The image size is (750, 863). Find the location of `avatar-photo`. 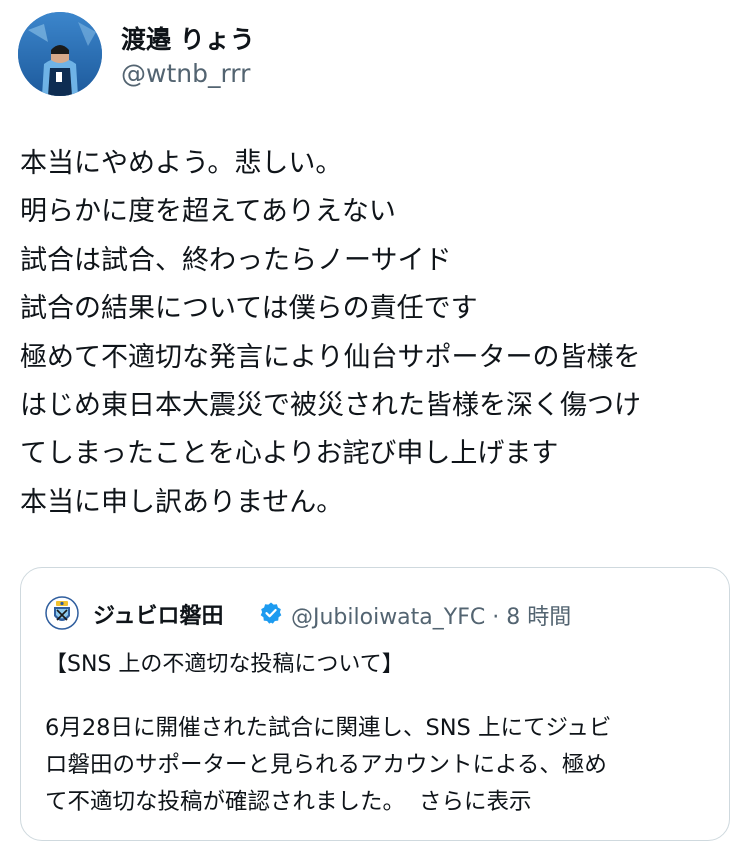

avatar-photo is located at coordinates (60, 54).